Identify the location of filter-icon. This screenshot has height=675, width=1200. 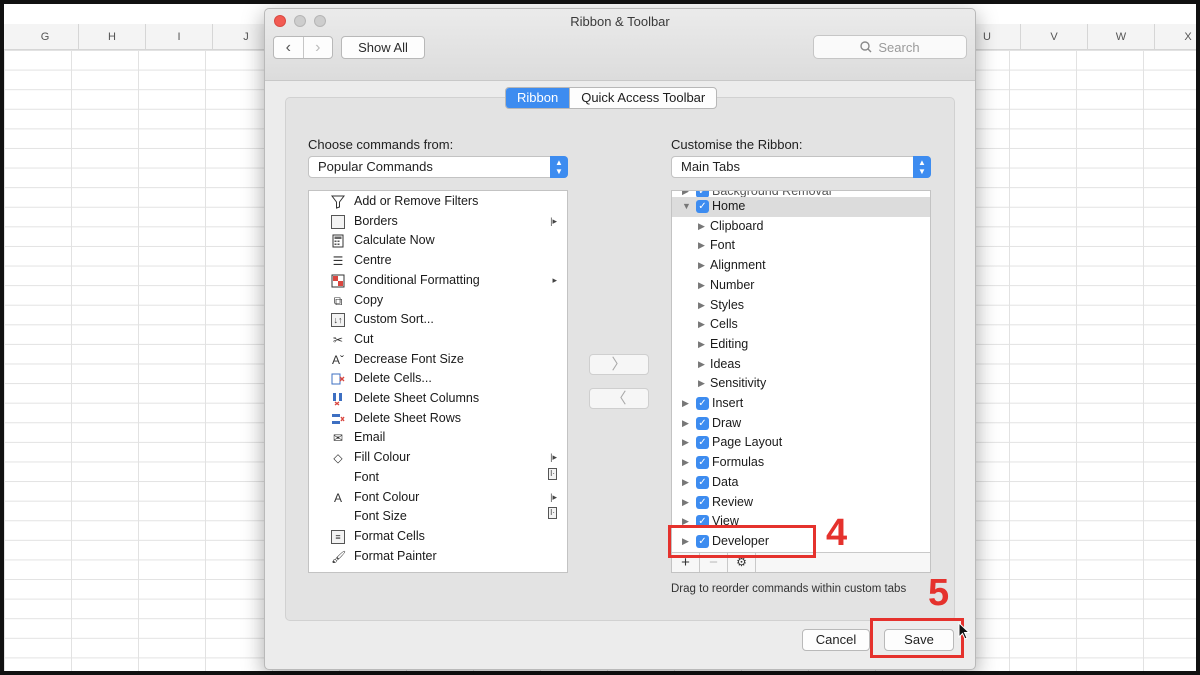
(338, 202).